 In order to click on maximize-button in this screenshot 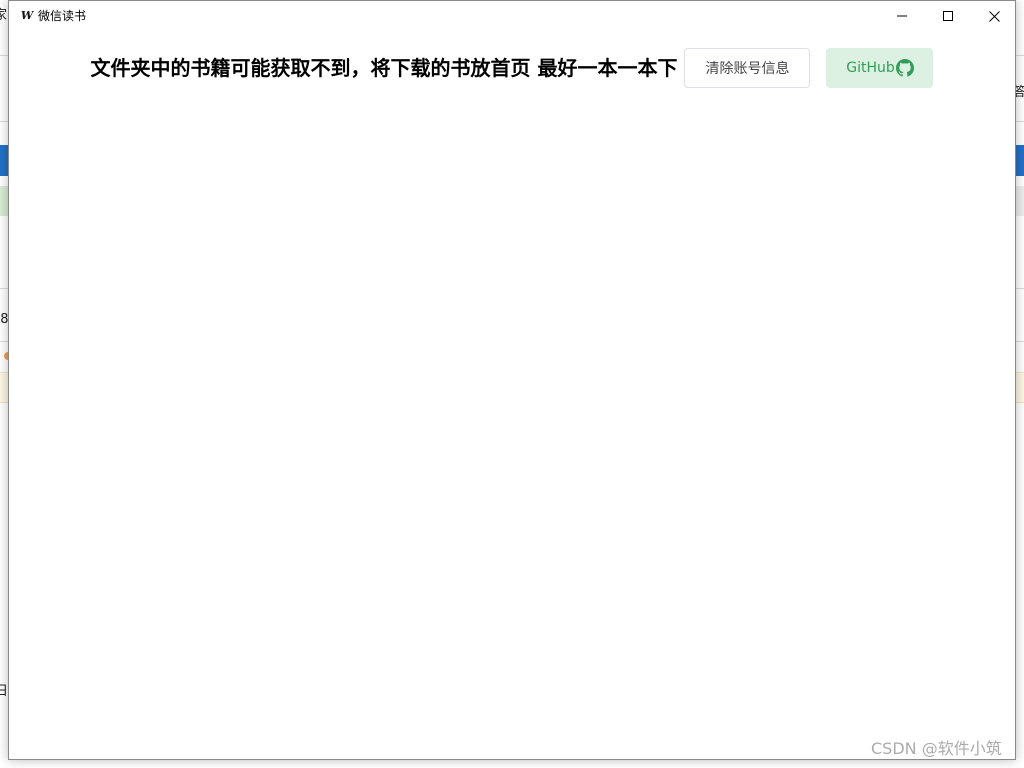, I will do `click(948, 16)`.